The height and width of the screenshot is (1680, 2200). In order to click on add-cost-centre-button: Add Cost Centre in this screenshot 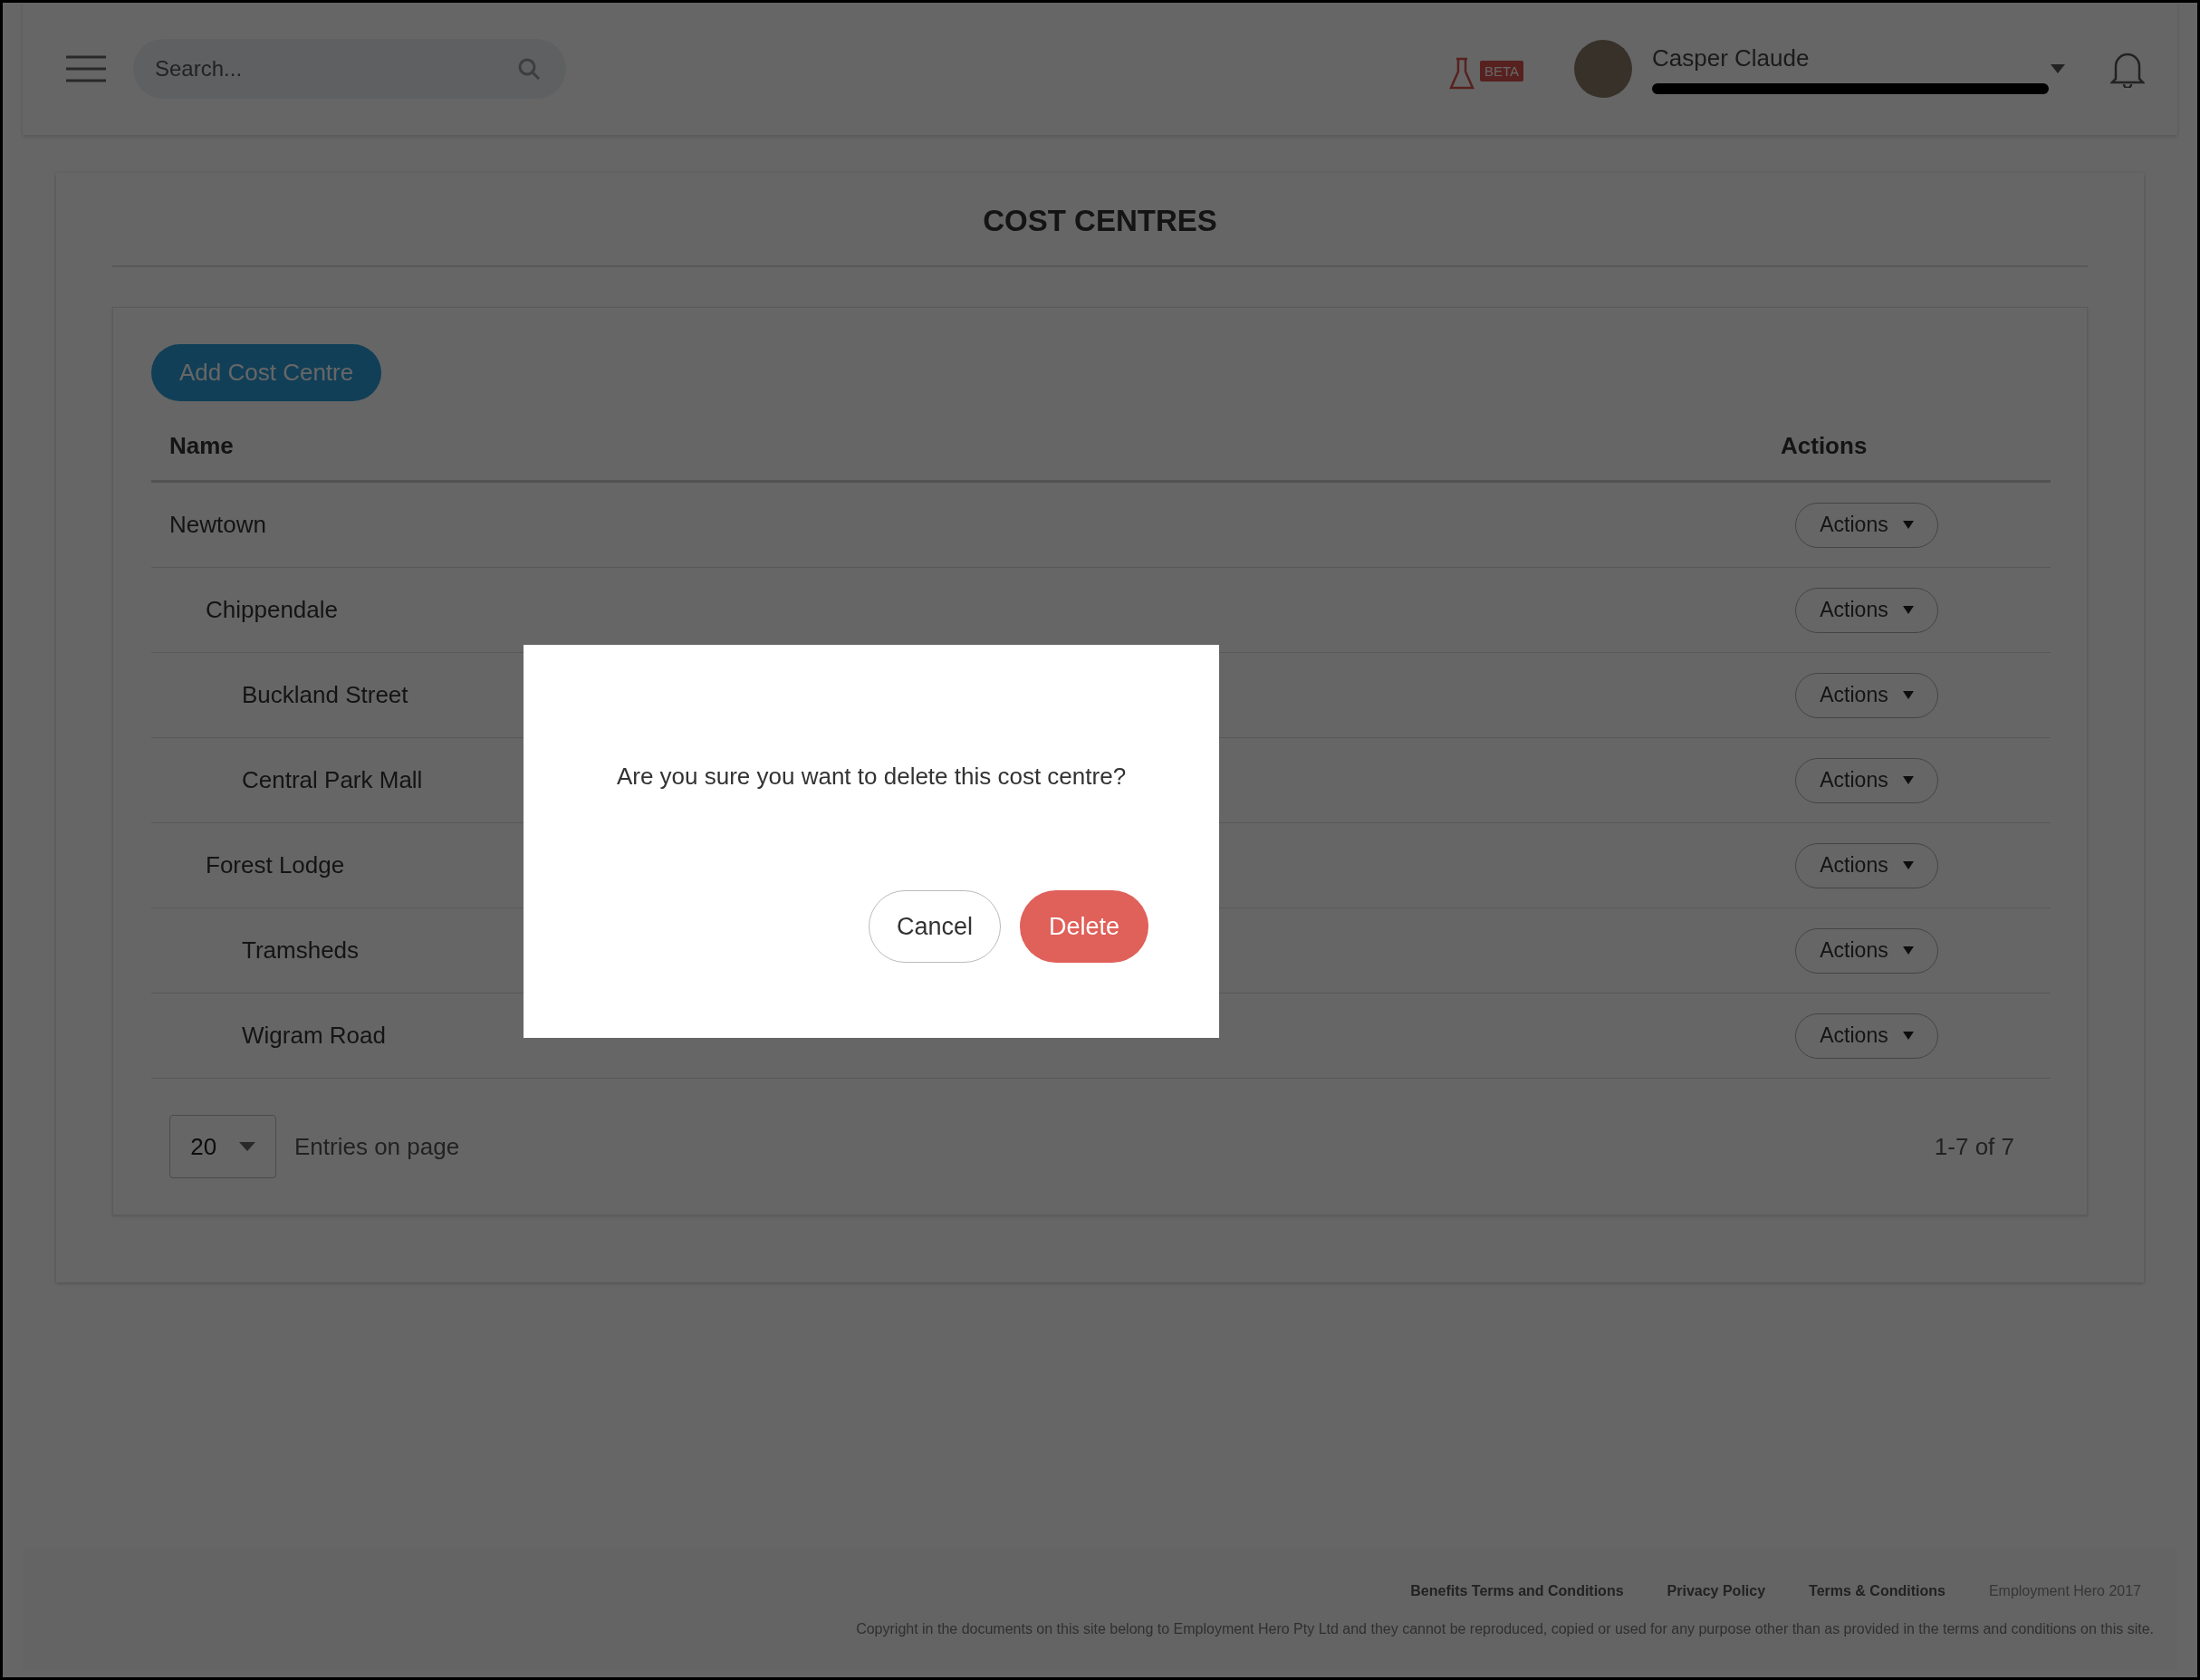, I will do `click(266, 373)`.